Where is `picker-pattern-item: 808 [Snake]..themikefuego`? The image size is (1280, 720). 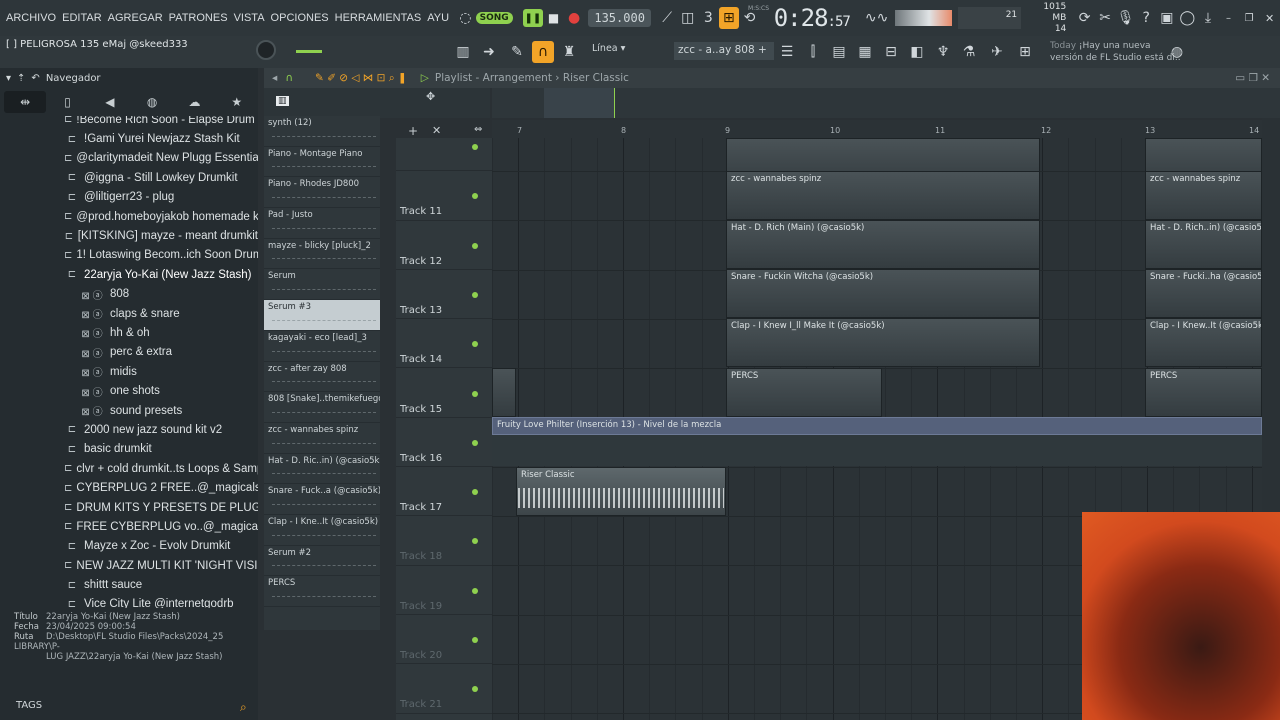
picker-pattern-item: 808 [Snake]..themikefuego is located at coordinates (322, 407).